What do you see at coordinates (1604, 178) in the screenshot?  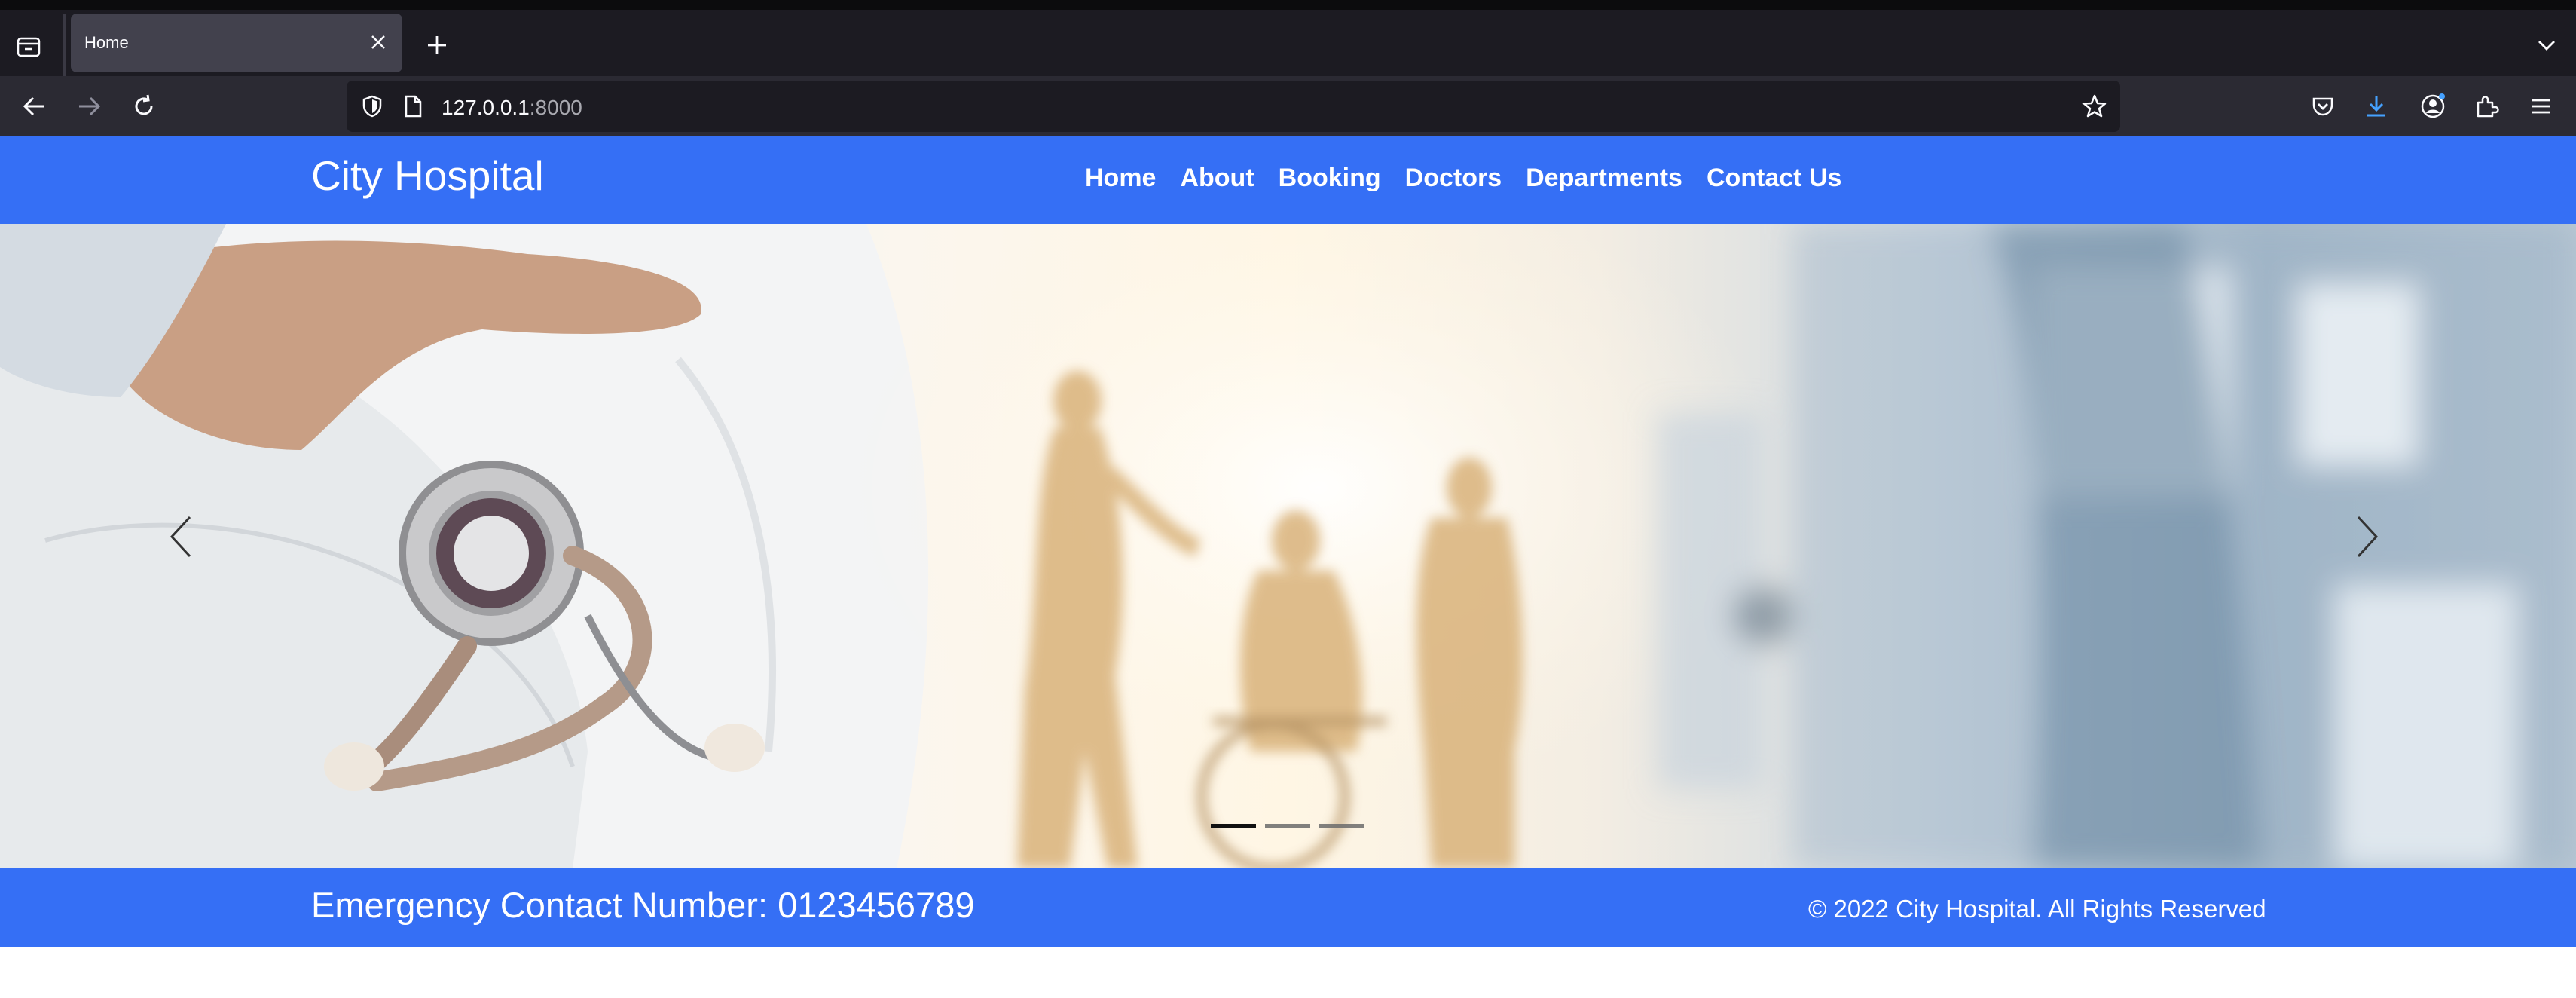 I see `nav-departments-link: Departments` at bounding box center [1604, 178].